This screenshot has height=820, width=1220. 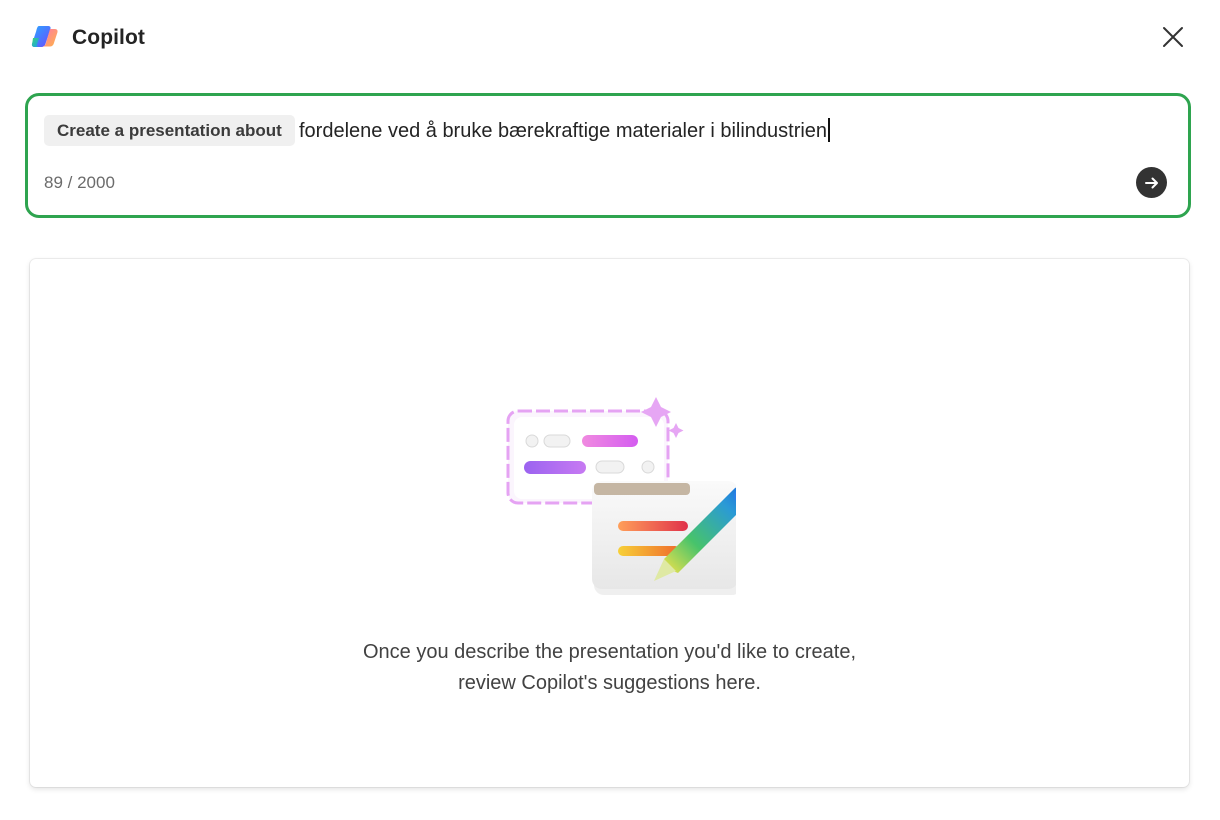 I want to click on close-button, so click(x=1173, y=37).